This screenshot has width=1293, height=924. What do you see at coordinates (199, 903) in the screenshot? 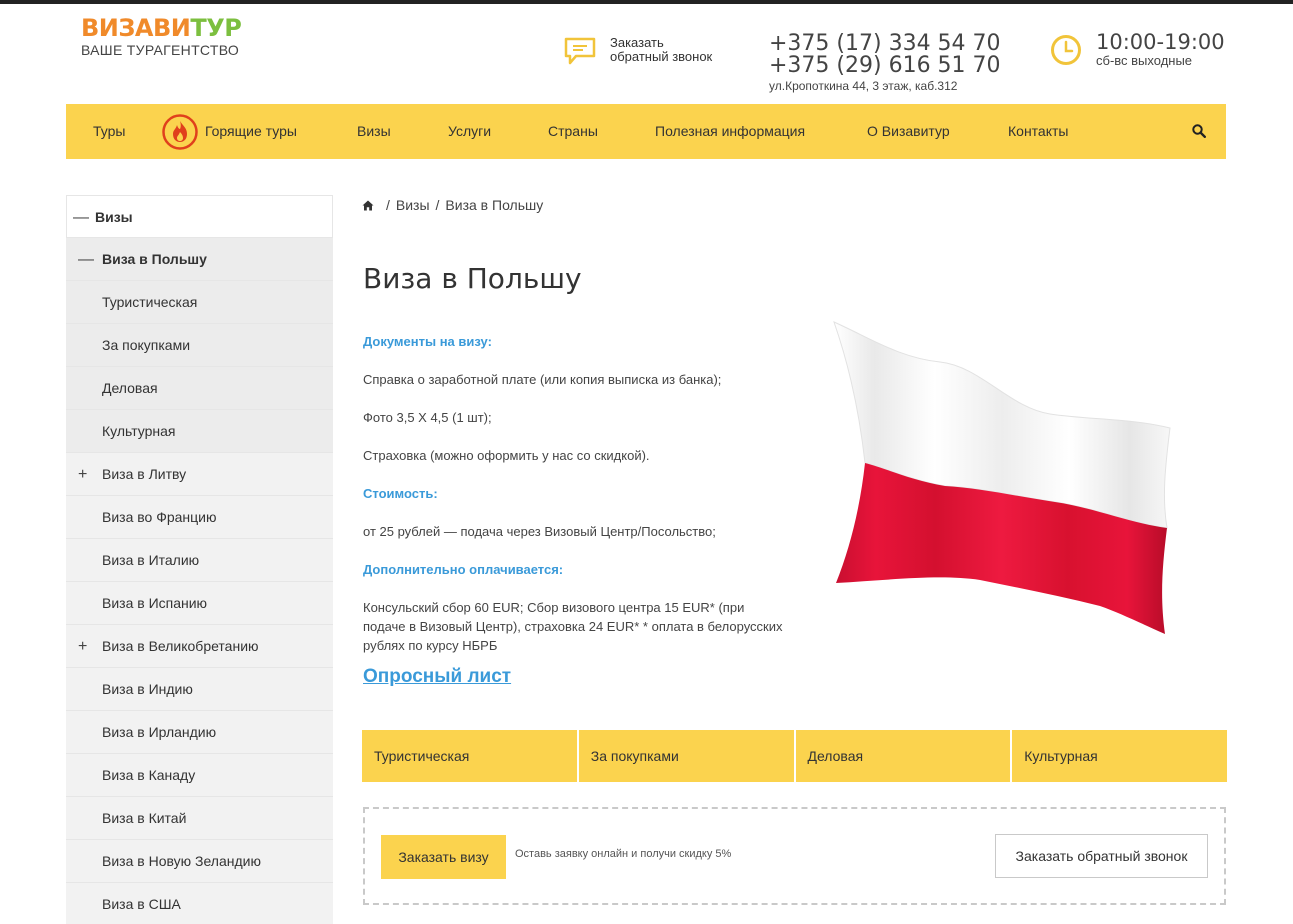
I see `sidebar-item: Виза в США` at bounding box center [199, 903].